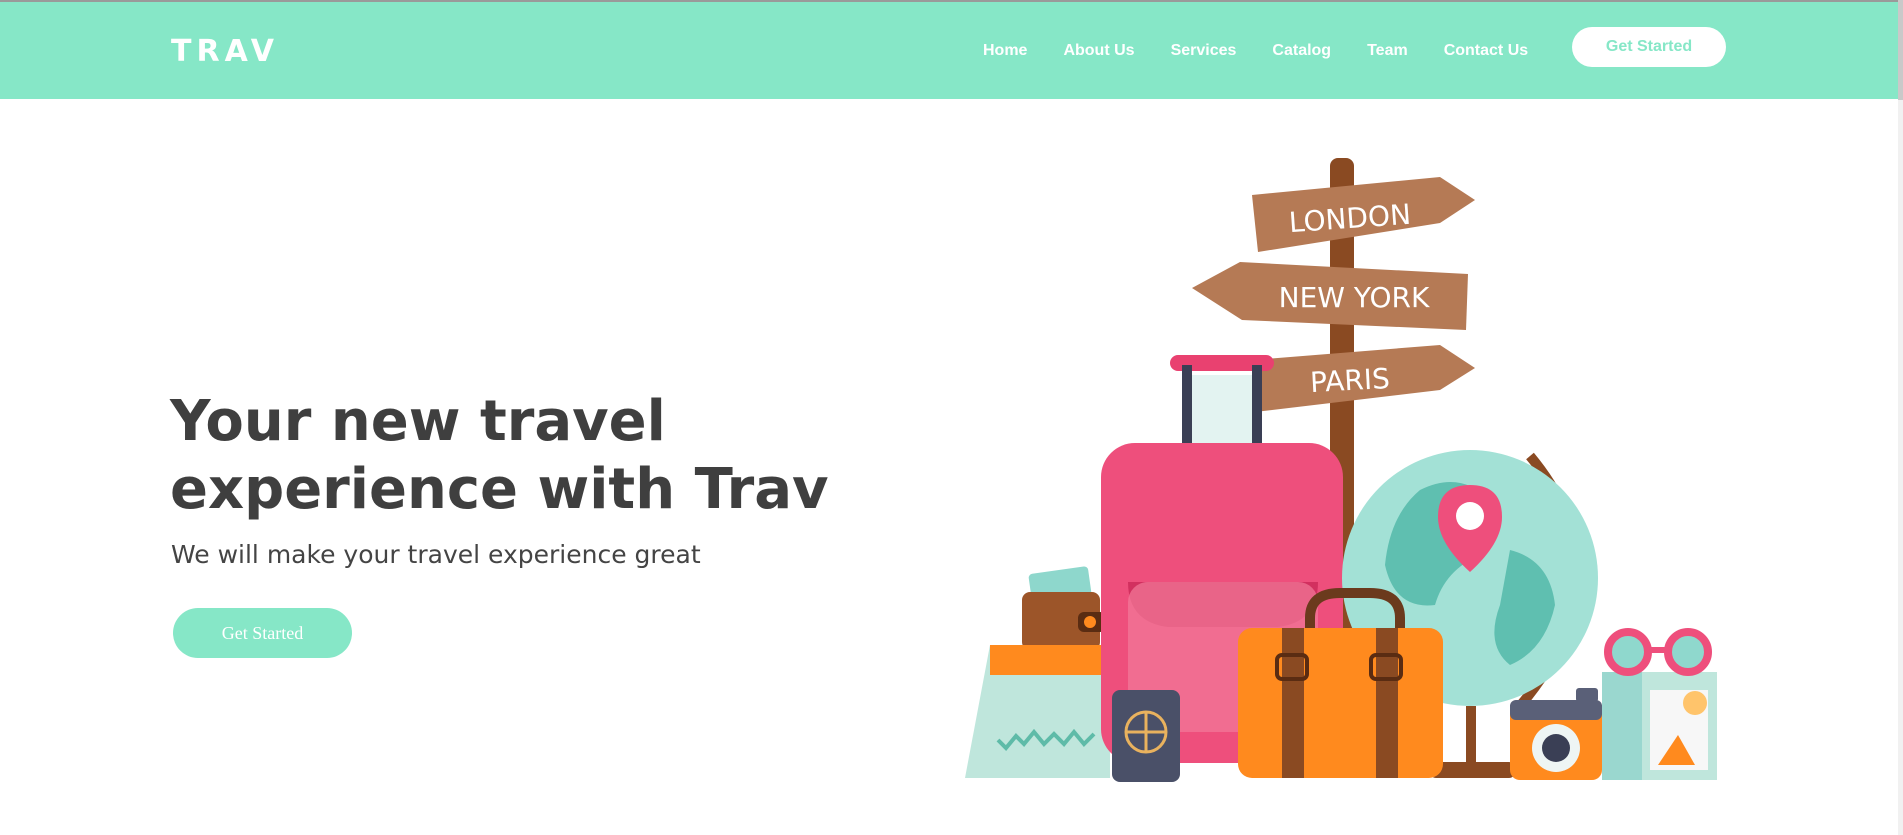 Image resolution: width=1903 pixels, height=835 pixels. What do you see at coordinates (1658, 652) in the screenshot?
I see `sunglasses-icon` at bounding box center [1658, 652].